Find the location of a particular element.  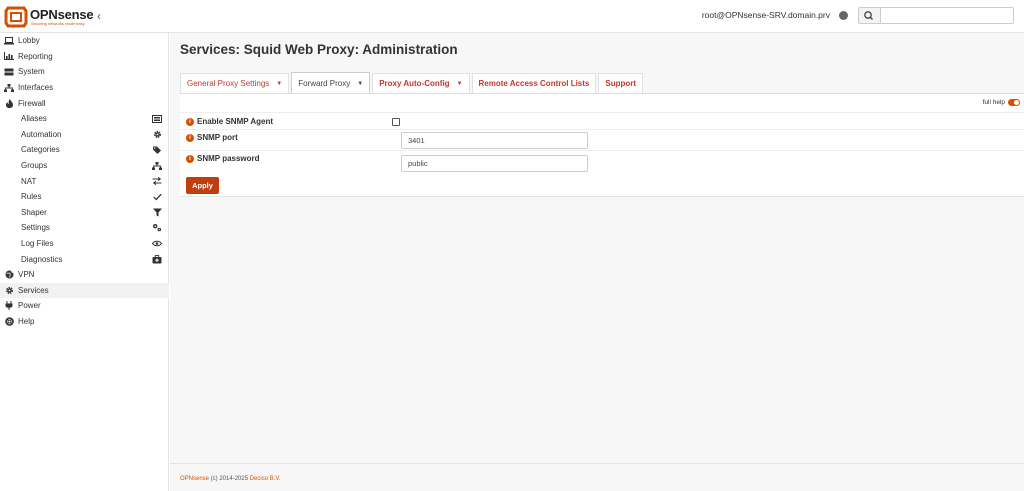

sidebar-item-system: System is located at coordinates (84, 72).